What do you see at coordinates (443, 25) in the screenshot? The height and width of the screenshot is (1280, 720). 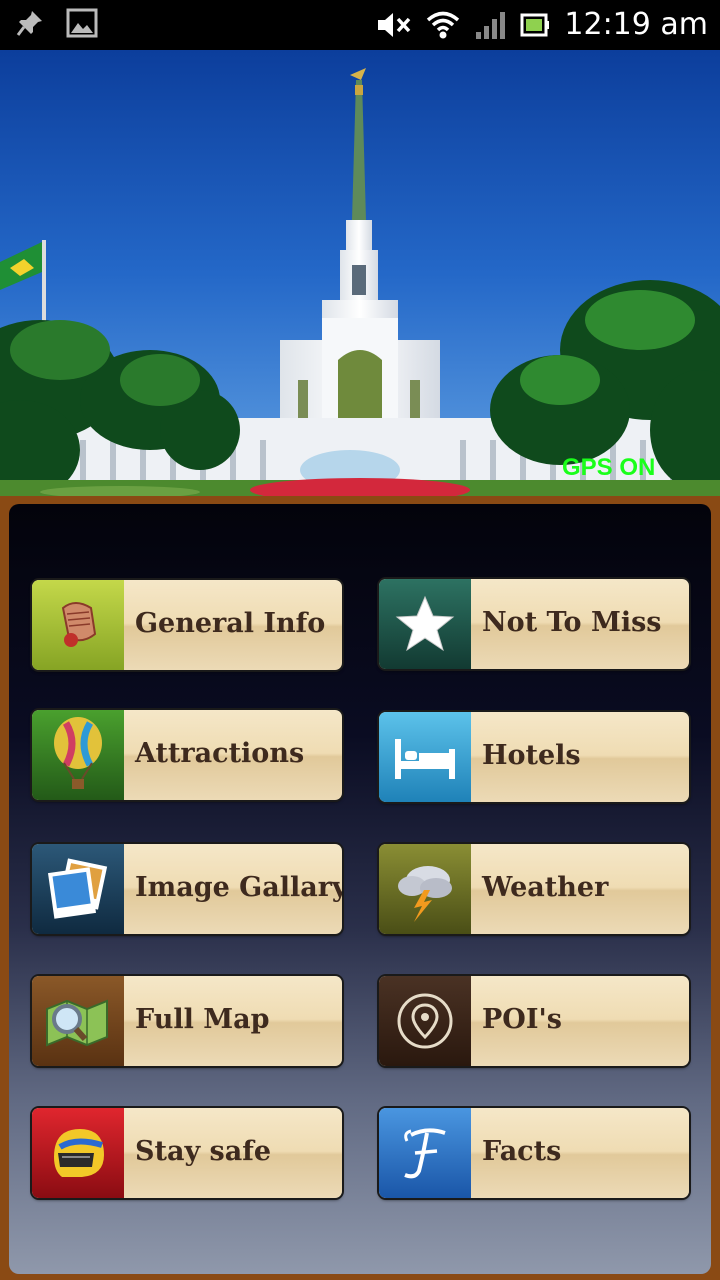 I see `wifi-icon` at bounding box center [443, 25].